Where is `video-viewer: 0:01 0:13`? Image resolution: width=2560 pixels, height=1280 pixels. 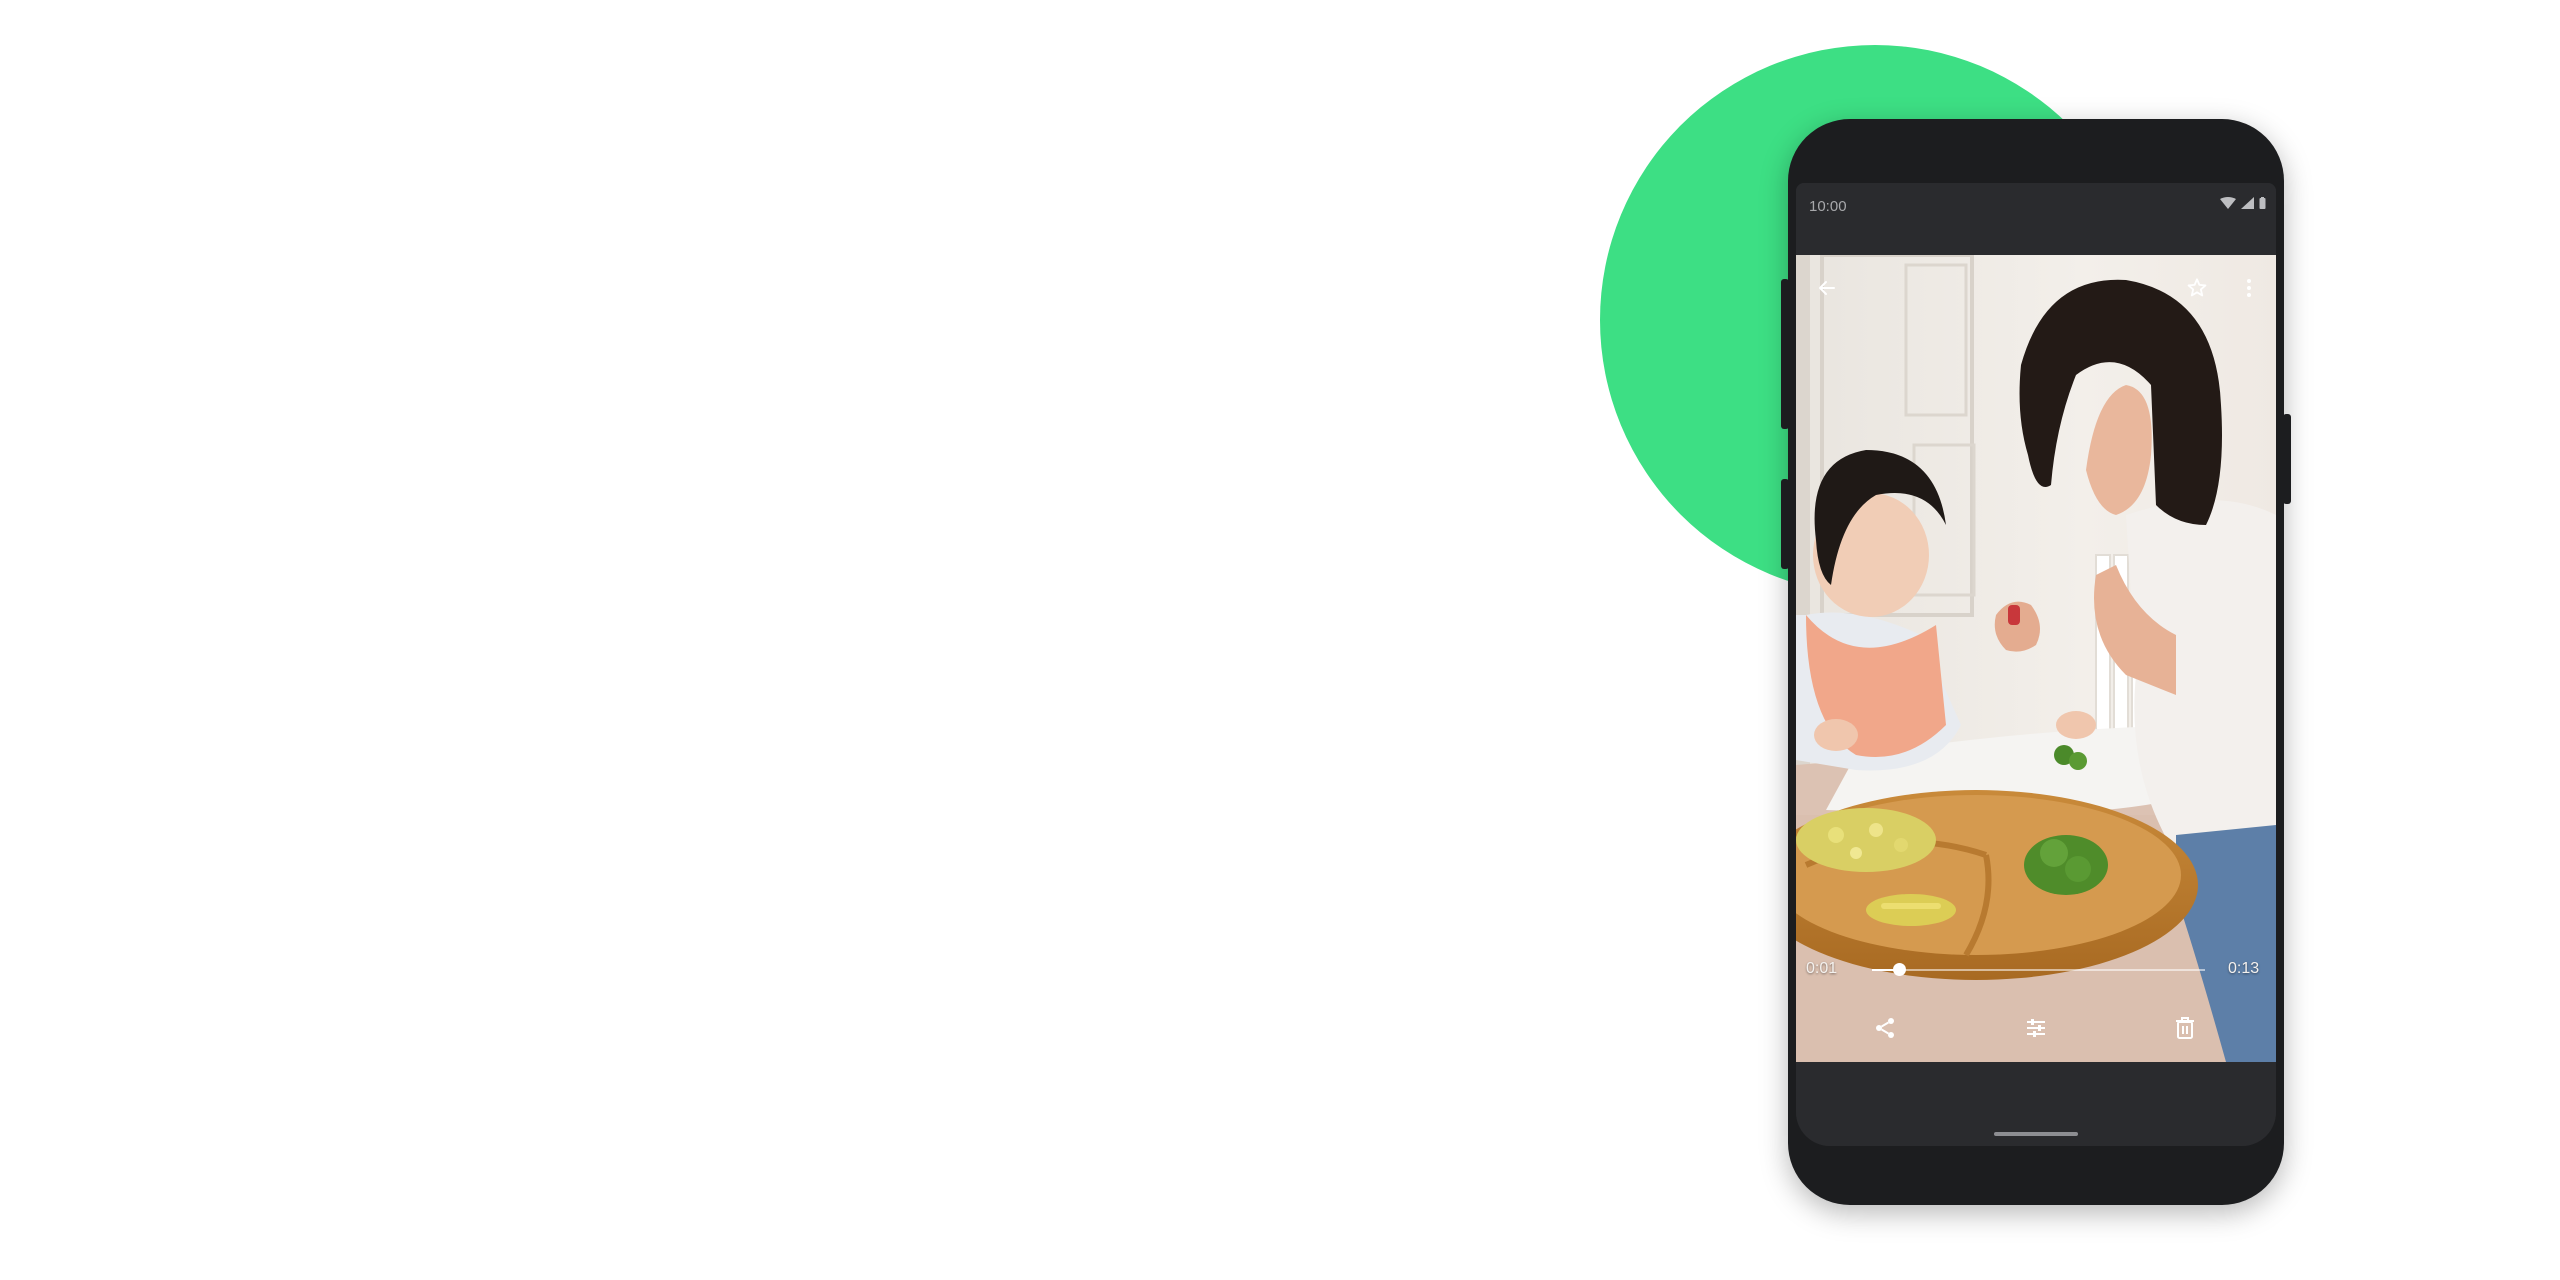 video-viewer: 0:01 0:13 is located at coordinates (2036, 658).